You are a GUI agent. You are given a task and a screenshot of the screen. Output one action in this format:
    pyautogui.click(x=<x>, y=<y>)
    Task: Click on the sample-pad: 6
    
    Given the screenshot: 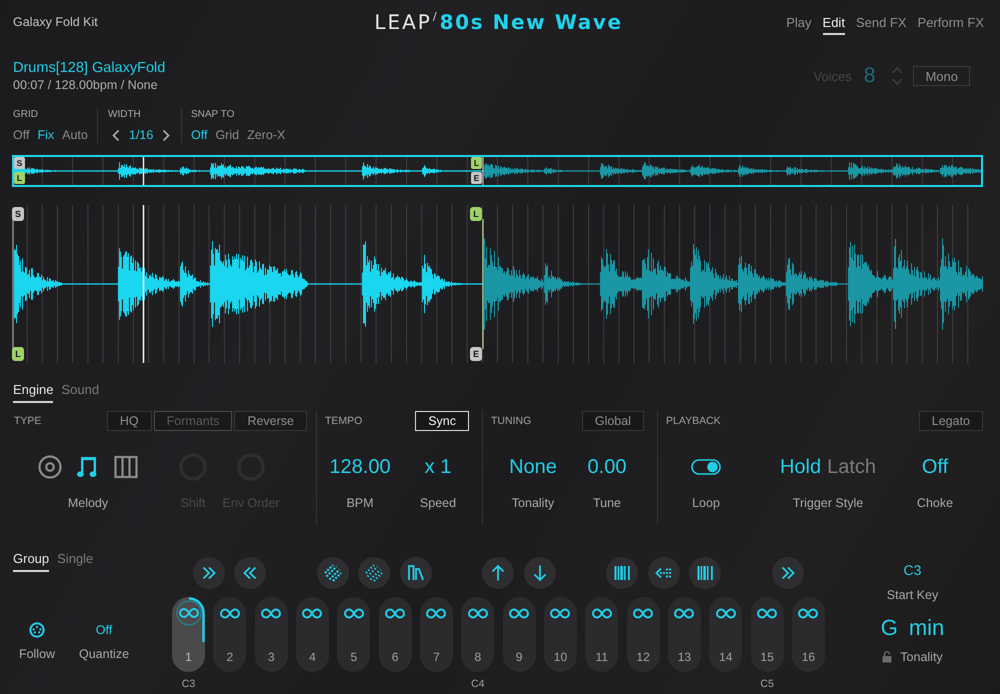 What is the action you would take?
    pyautogui.click(x=395, y=634)
    